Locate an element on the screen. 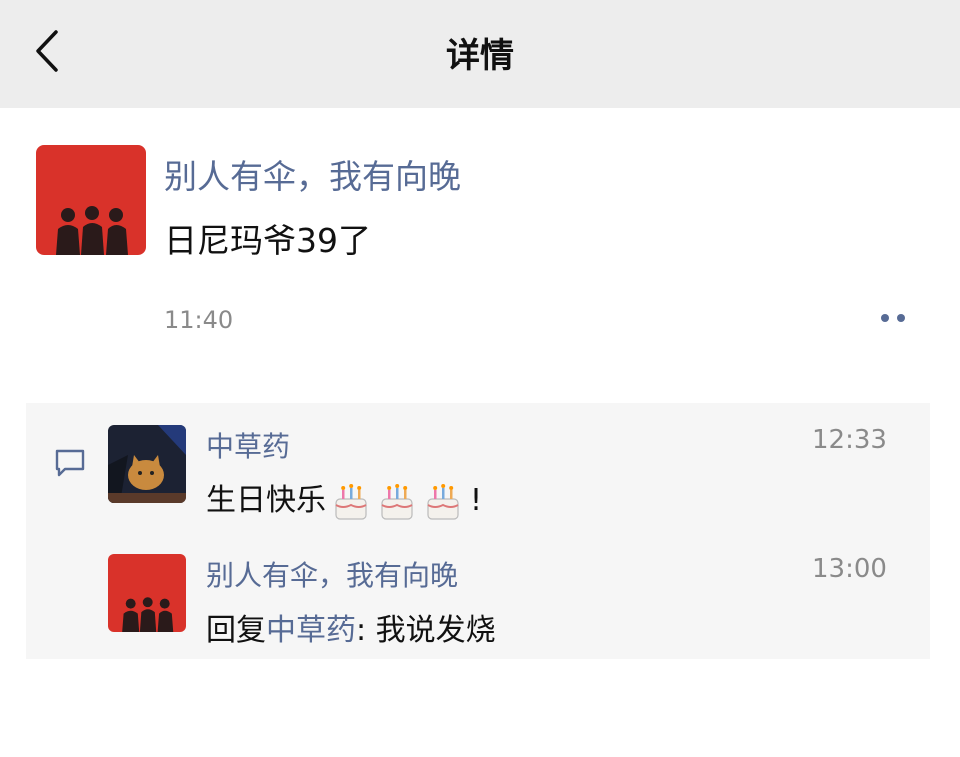 The image size is (960, 757). reply-text: 回复中草药: 我说发烧 is located at coordinates (351, 627).